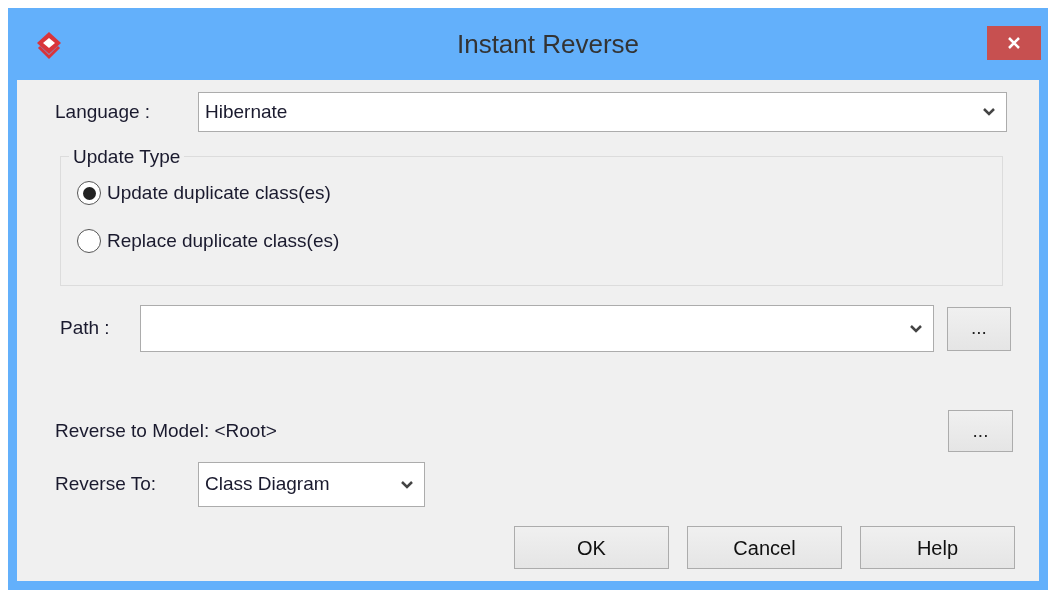 This screenshot has height=598, width=1058. I want to click on dialog-button: Help, so click(937, 547).